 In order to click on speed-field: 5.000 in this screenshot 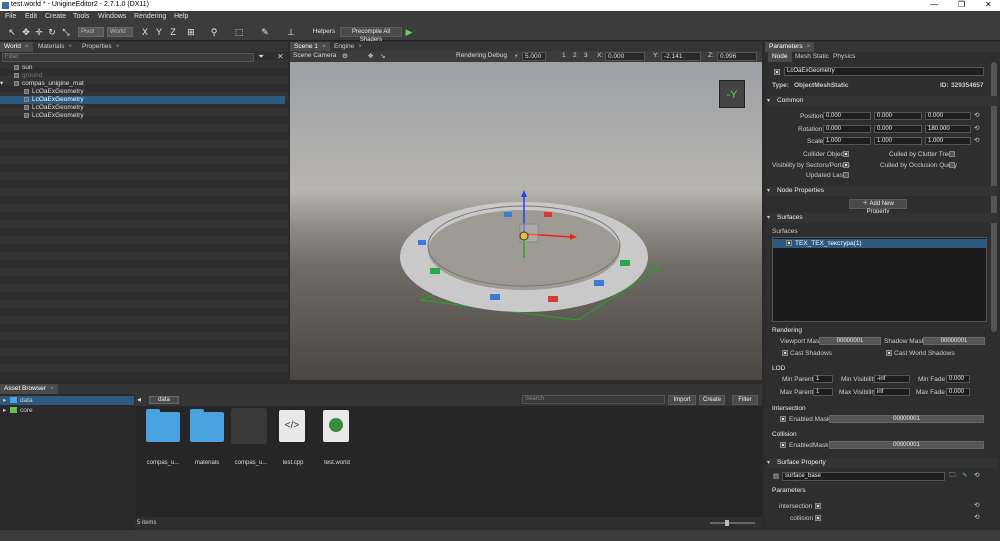, I will do `click(534, 56)`.